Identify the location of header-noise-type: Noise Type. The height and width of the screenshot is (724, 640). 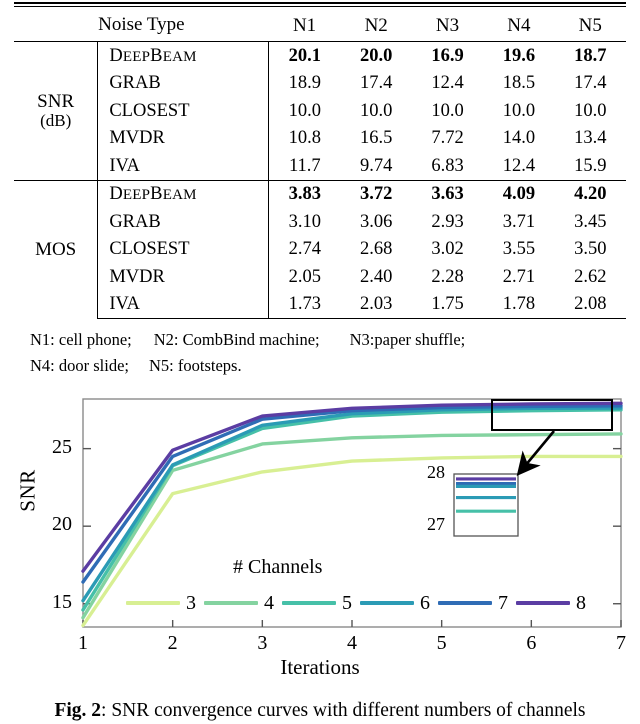
(141, 25).